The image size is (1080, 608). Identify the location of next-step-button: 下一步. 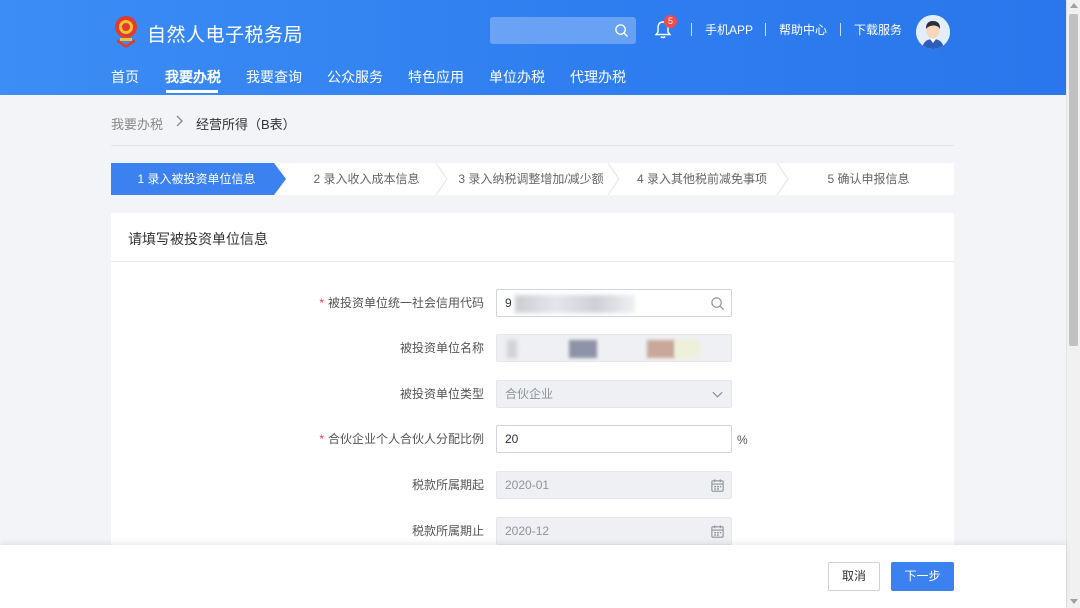
(922, 576).